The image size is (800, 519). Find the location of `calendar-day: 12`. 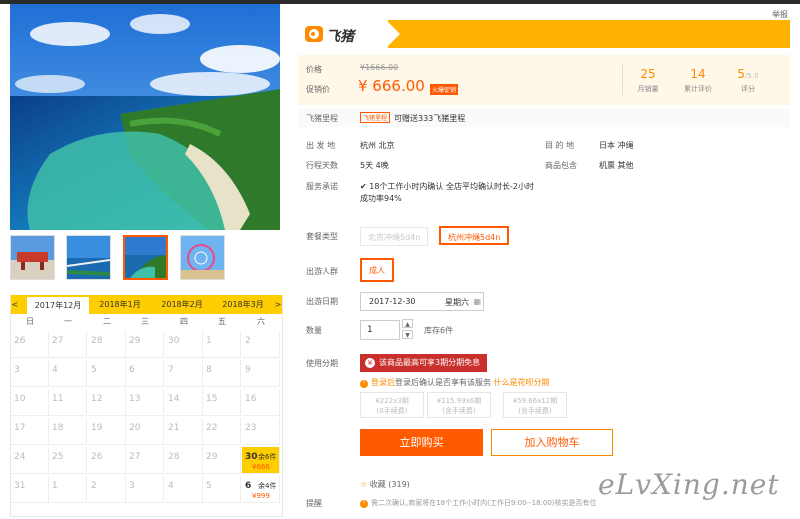

calendar-day: 12 is located at coordinates (107, 402).